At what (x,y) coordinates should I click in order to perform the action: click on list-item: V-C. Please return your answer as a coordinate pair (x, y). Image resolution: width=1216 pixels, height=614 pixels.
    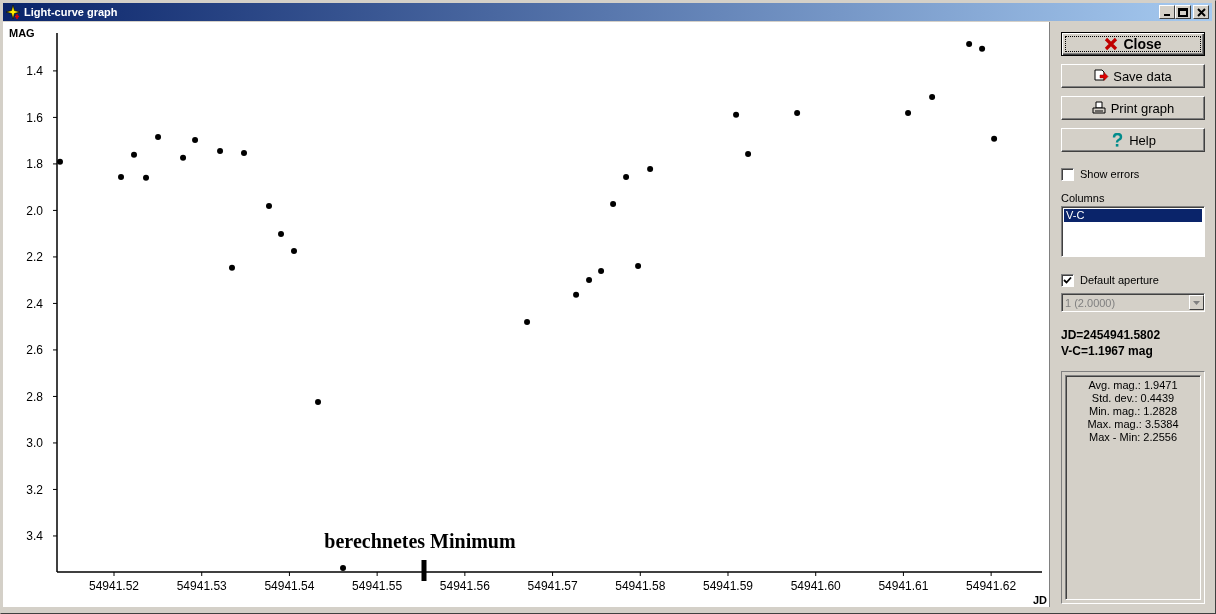
    Looking at the image, I should click on (1133, 215).